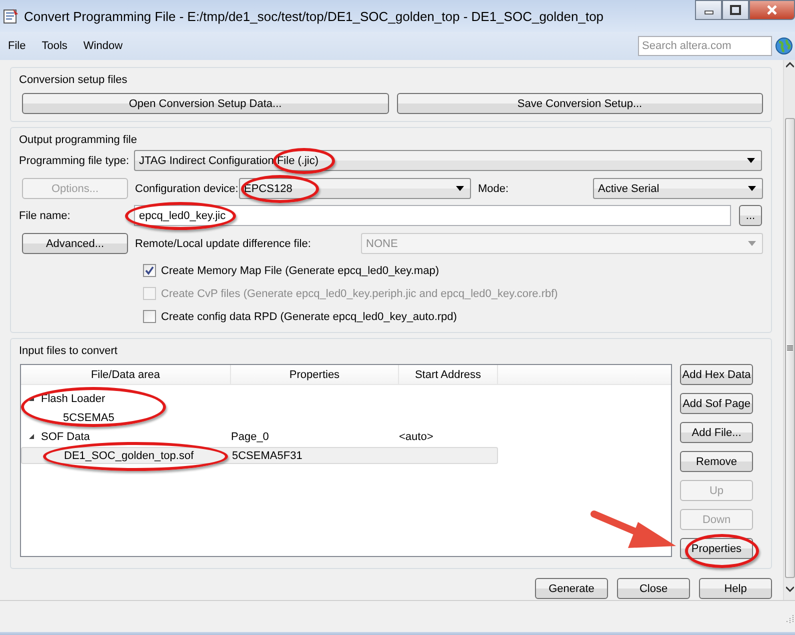 The image size is (795, 635). I want to click on field-label: Programming file type:, so click(74, 160).